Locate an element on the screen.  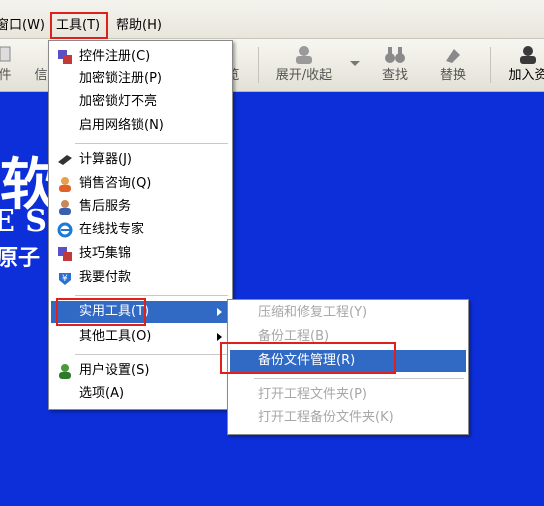
toolbar-label: 查找 is located at coordinates (394, 75).